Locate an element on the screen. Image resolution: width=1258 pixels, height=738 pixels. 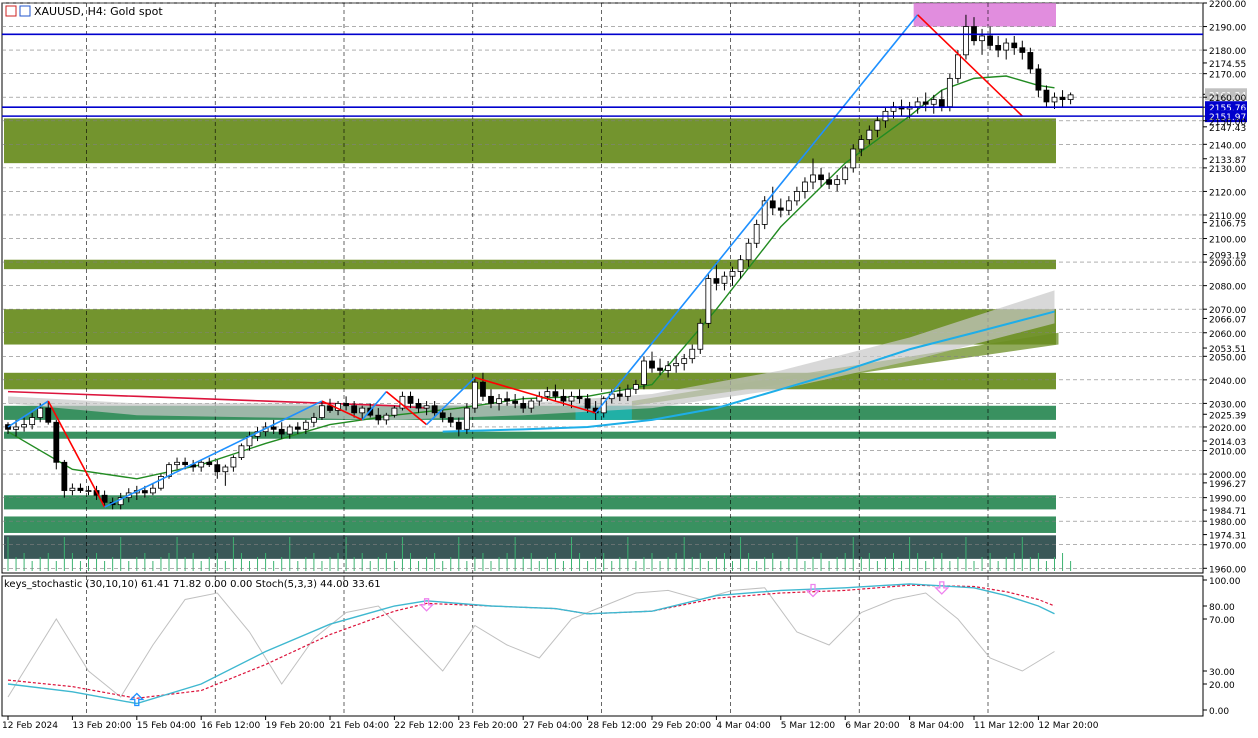
y-tick-label: 2080.00 is located at coordinates (1227, 288).